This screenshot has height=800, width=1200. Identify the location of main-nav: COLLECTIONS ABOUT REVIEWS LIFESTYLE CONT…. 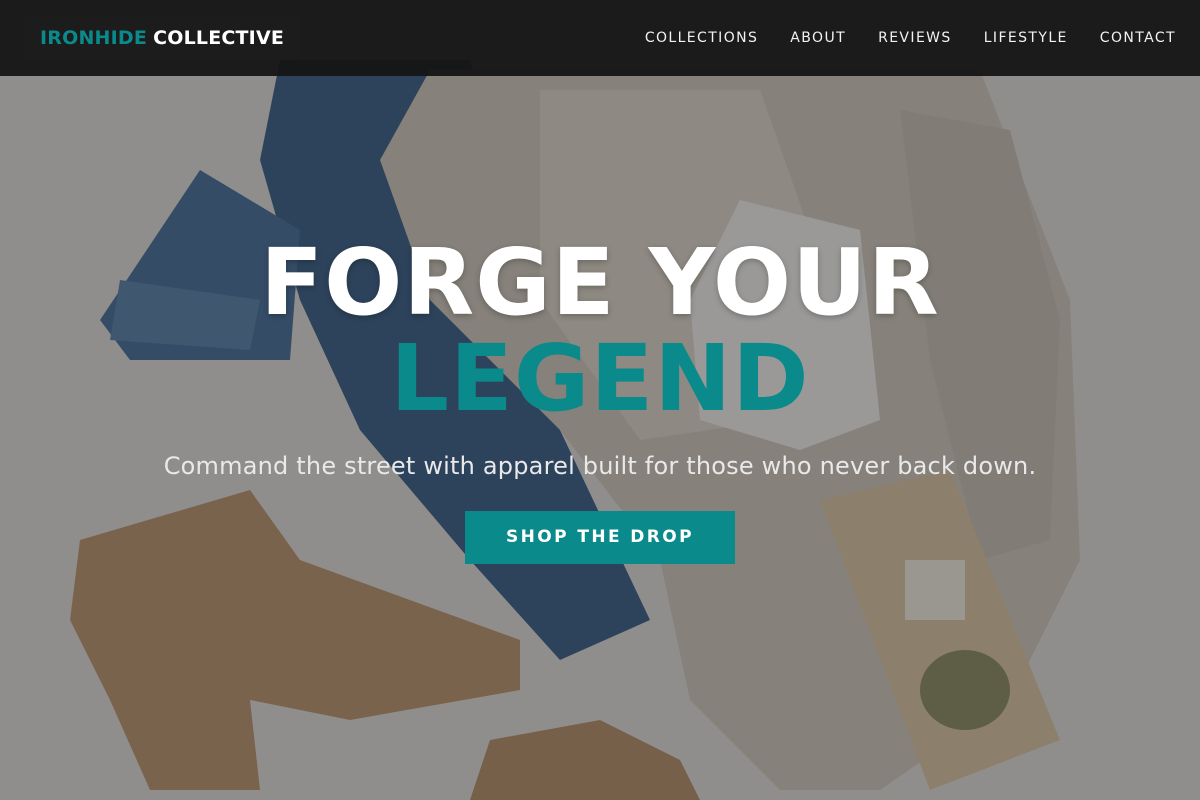
(894, 38).